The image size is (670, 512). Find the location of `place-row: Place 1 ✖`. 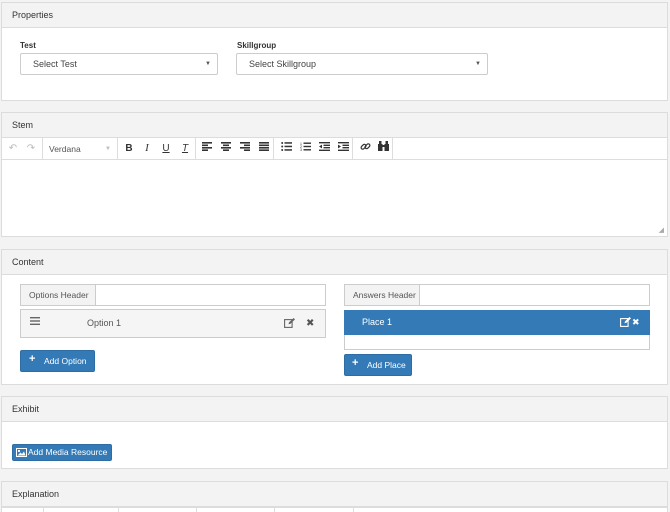

place-row: Place 1 ✖ is located at coordinates (497, 322).